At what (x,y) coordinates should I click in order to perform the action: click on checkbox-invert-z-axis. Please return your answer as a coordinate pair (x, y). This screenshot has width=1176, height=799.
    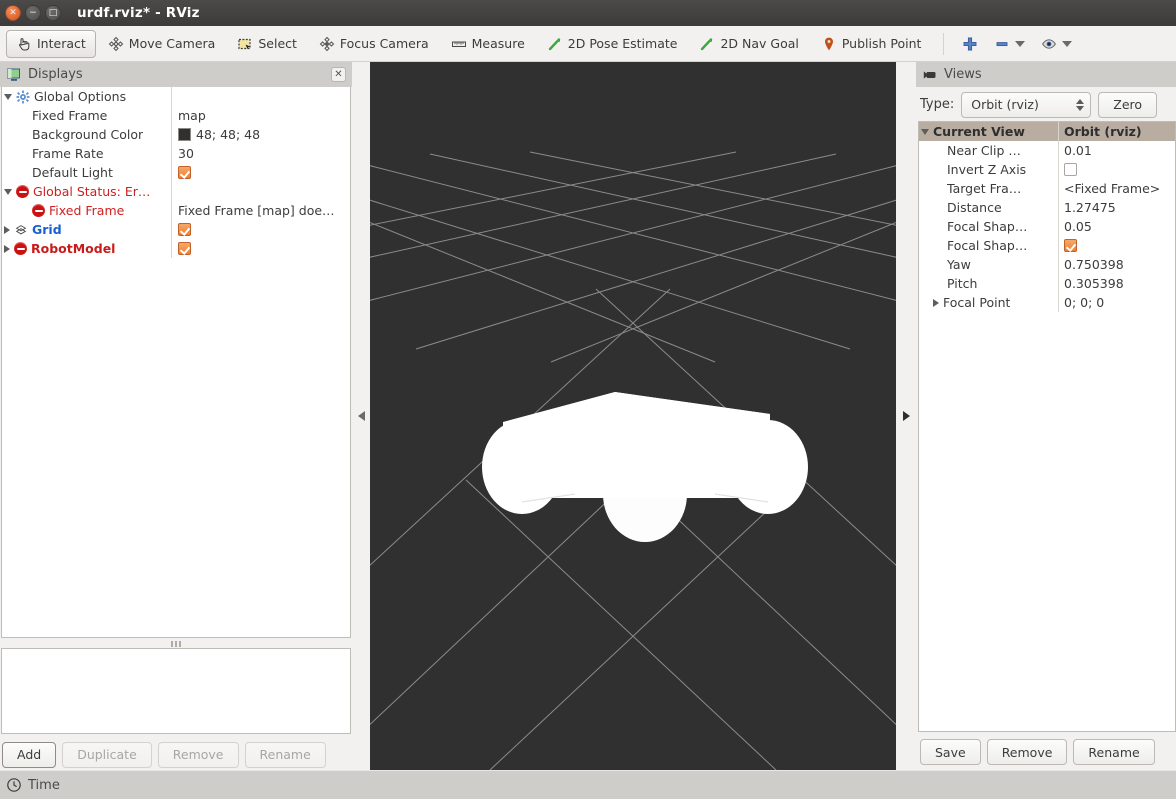
    Looking at the image, I should click on (1070, 169).